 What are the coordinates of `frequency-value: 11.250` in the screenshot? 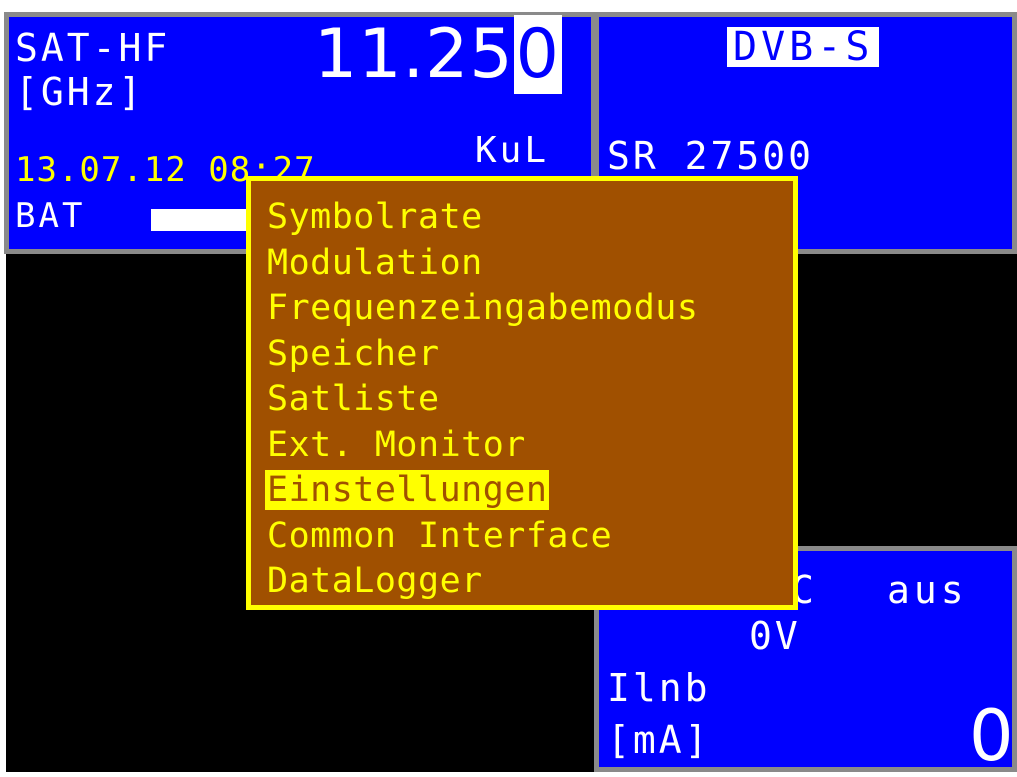 It's located at (438, 54).